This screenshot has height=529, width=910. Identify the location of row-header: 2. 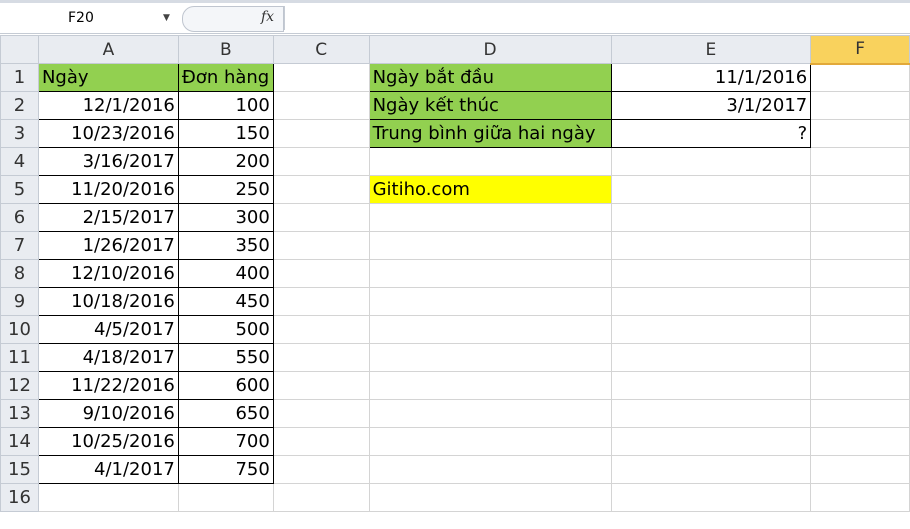
(19, 105).